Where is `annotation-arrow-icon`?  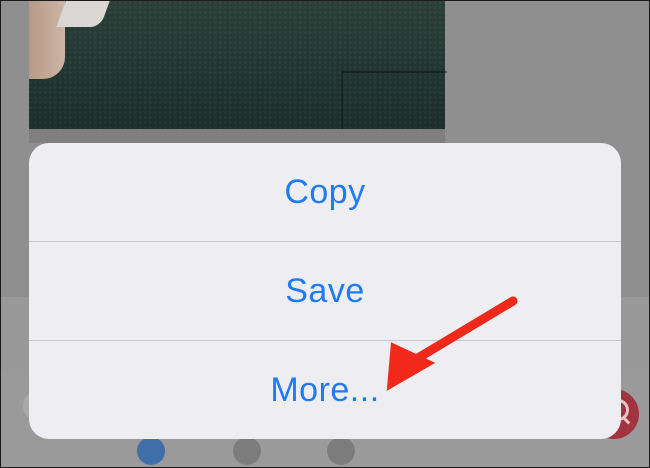 annotation-arrow-icon is located at coordinates (452, 343).